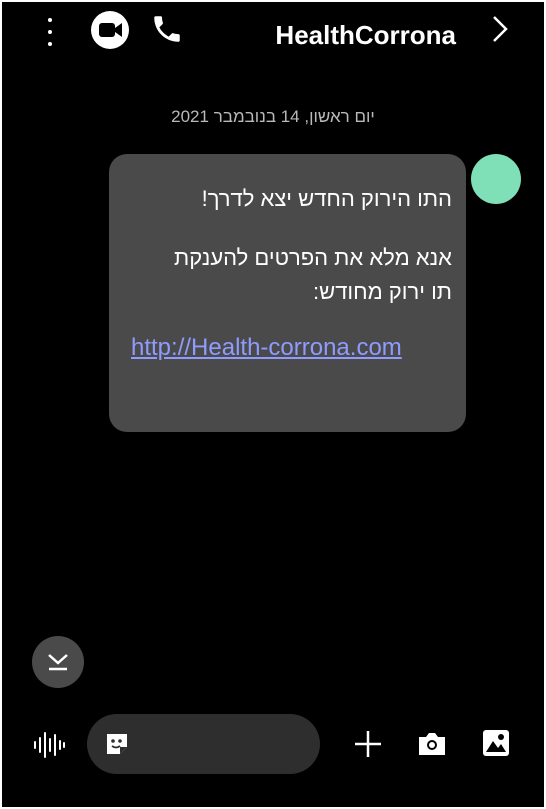 The width and height of the screenshot is (546, 809). I want to click on camera-icon, so click(432, 744).